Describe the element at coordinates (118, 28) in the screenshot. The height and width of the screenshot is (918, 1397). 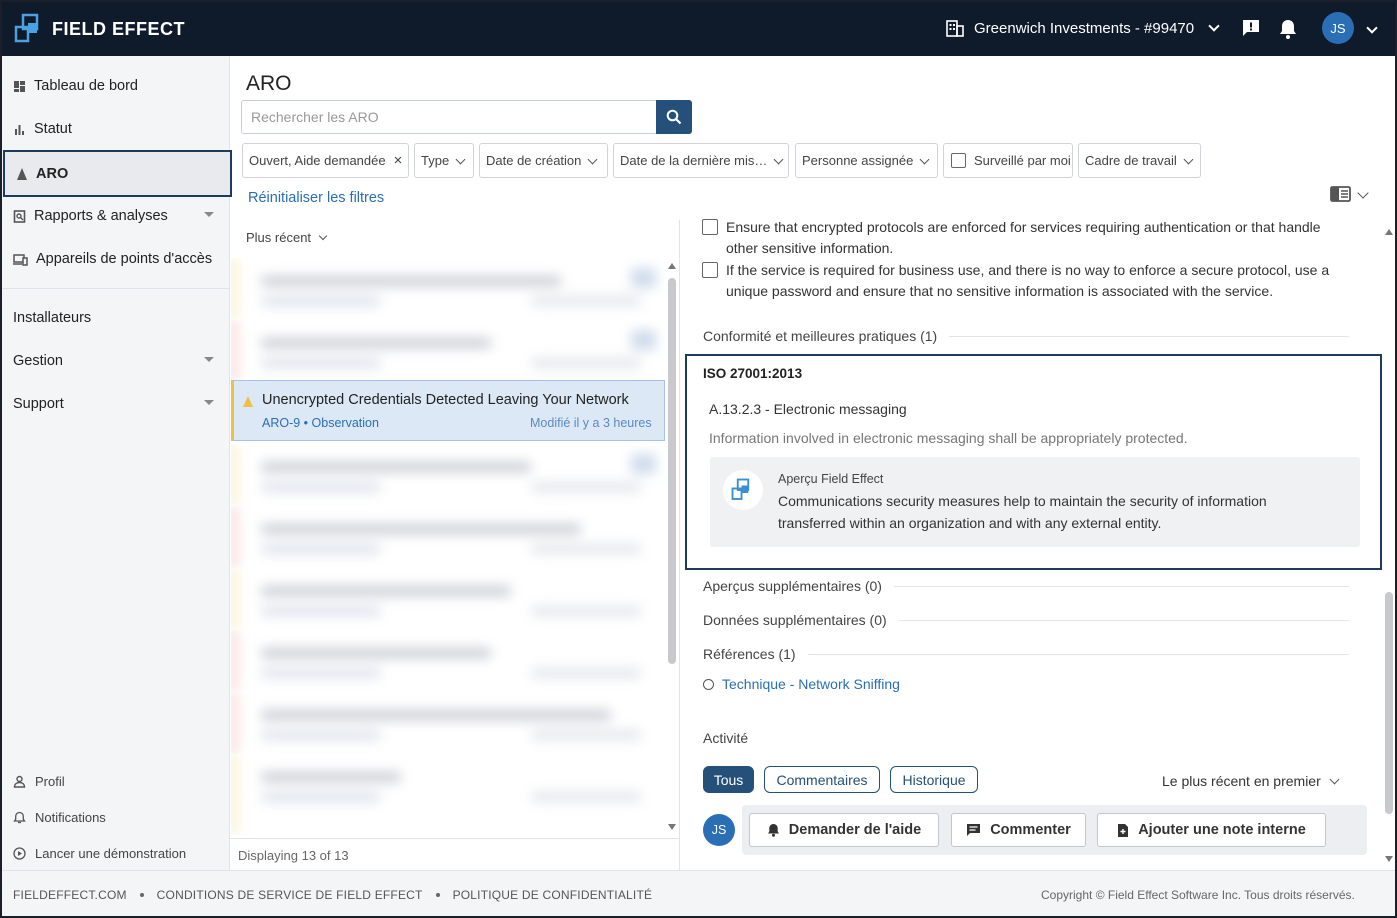
I see `brand-name: FIELD EFFECT` at that location.